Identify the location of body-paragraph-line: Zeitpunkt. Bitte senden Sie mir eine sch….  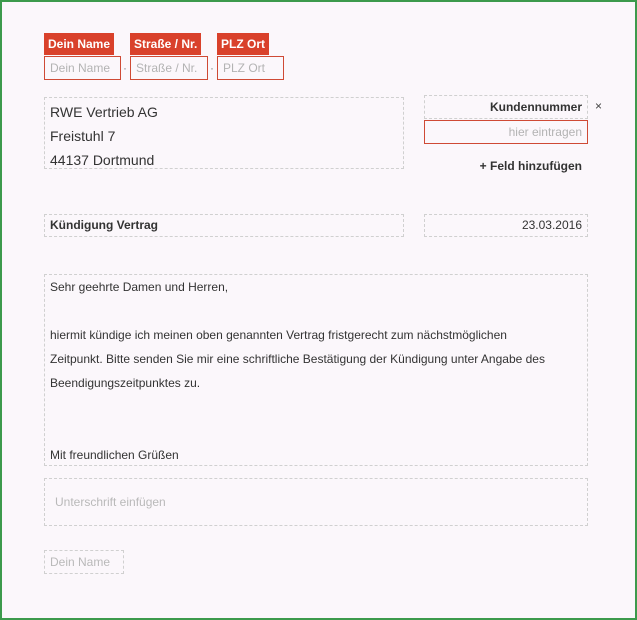
(297, 359).